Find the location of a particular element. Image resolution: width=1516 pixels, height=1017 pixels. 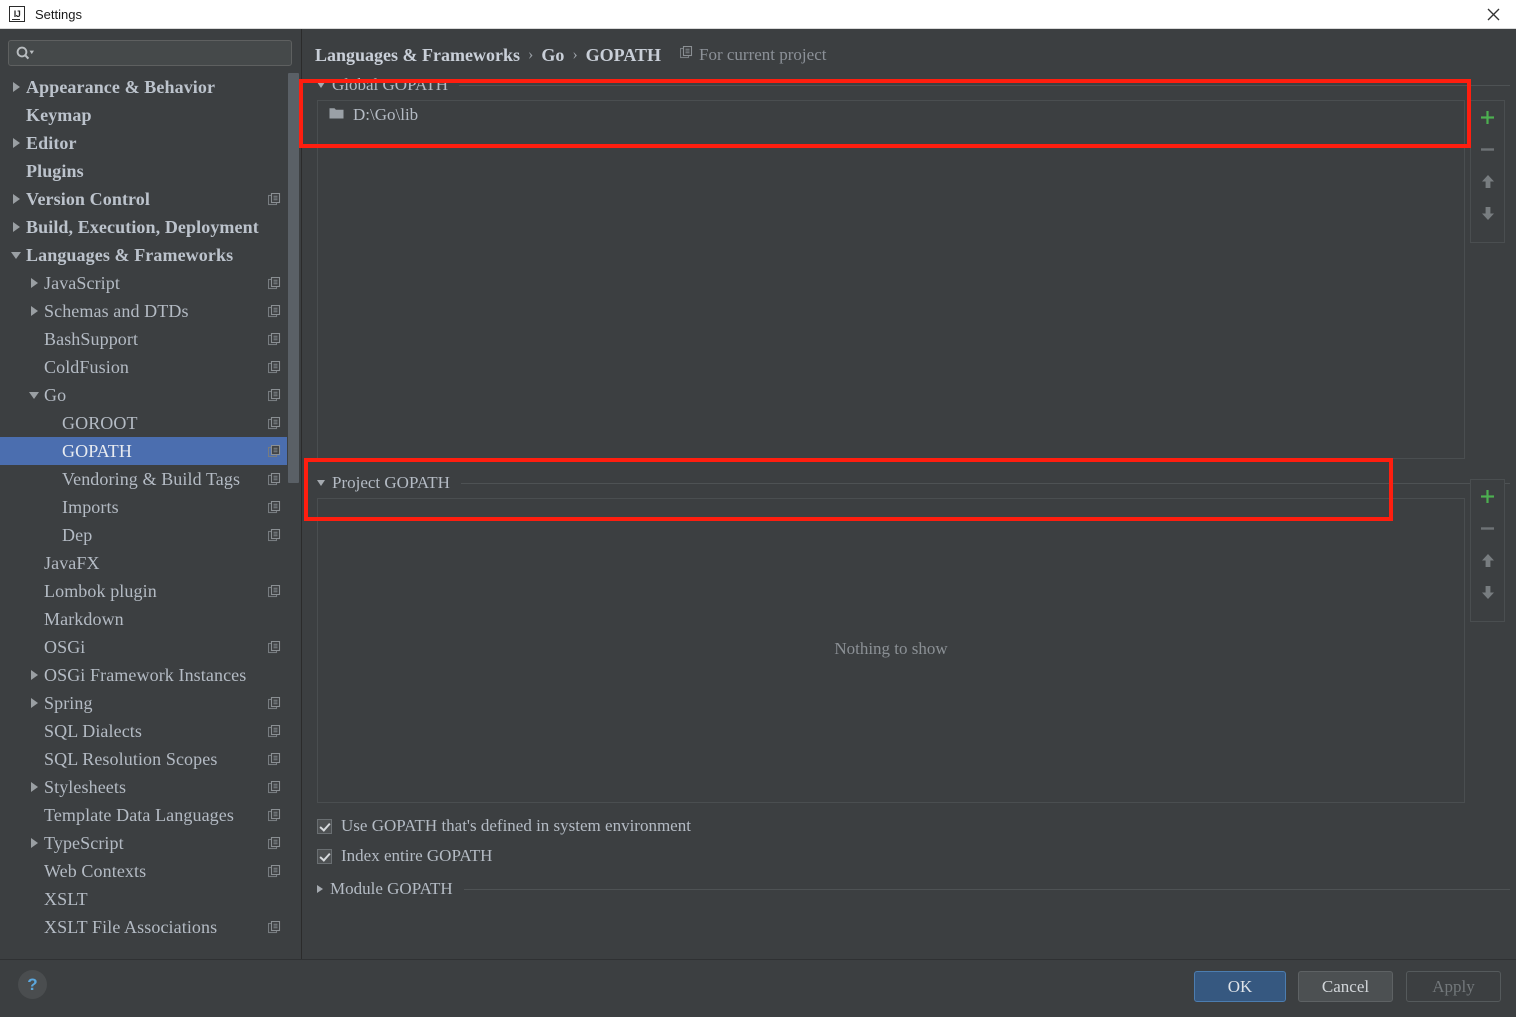

sidebar-item-sql-dialects: SQL Dialects is located at coordinates (143, 731).